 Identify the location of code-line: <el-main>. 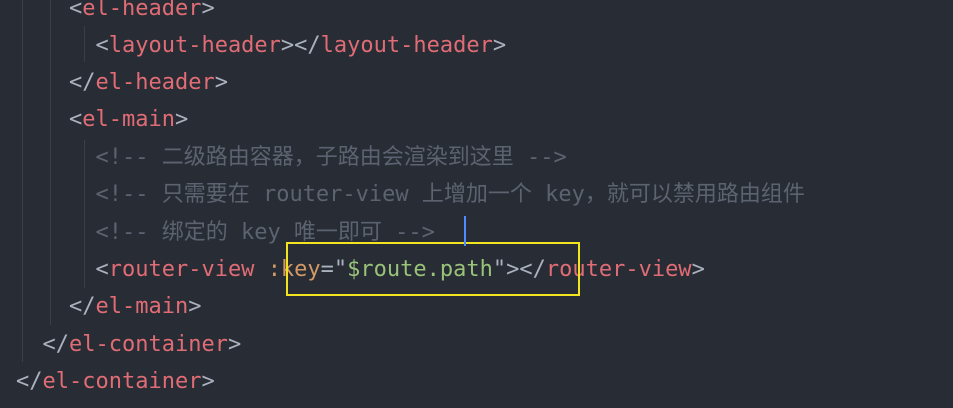
(102, 119).